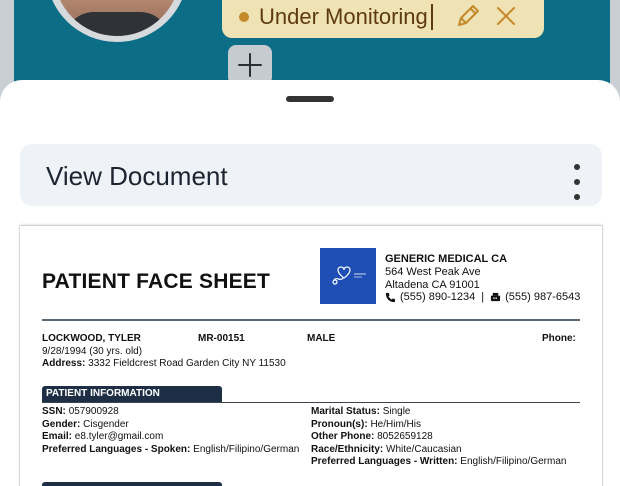  I want to click on address-label: Address:, so click(64, 363).